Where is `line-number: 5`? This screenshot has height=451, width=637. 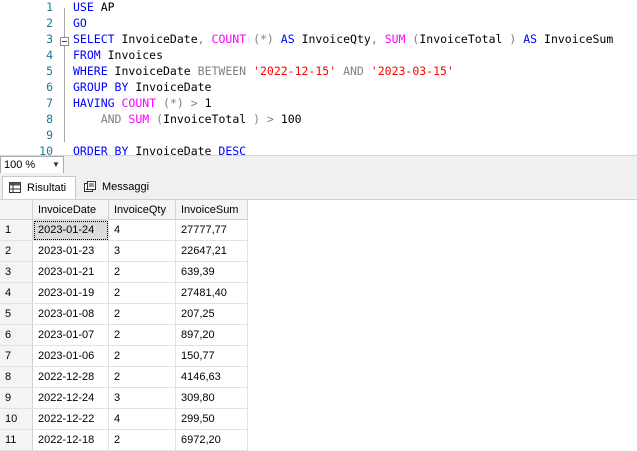 line-number: 5 is located at coordinates (49, 71).